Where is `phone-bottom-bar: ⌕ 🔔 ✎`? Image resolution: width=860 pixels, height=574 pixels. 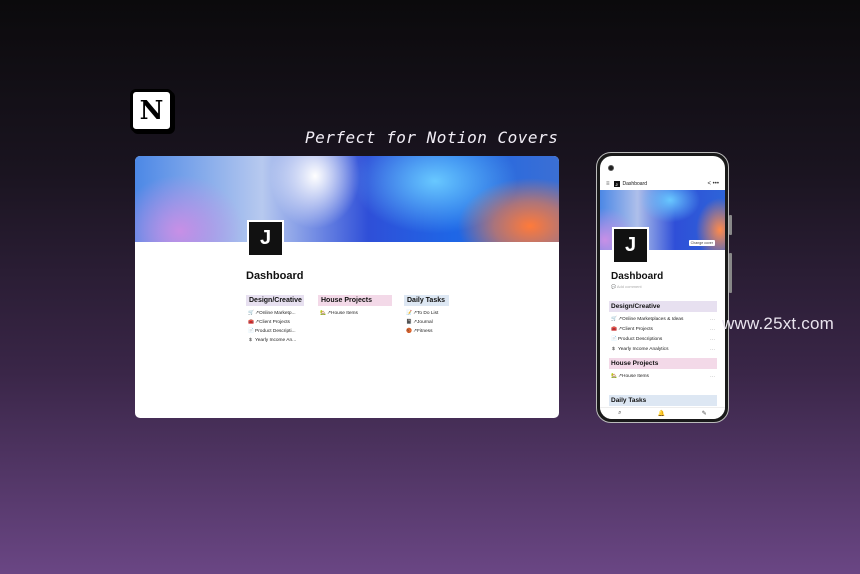 phone-bottom-bar: ⌕ 🔔 ✎ is located at coordinates (662, 413).